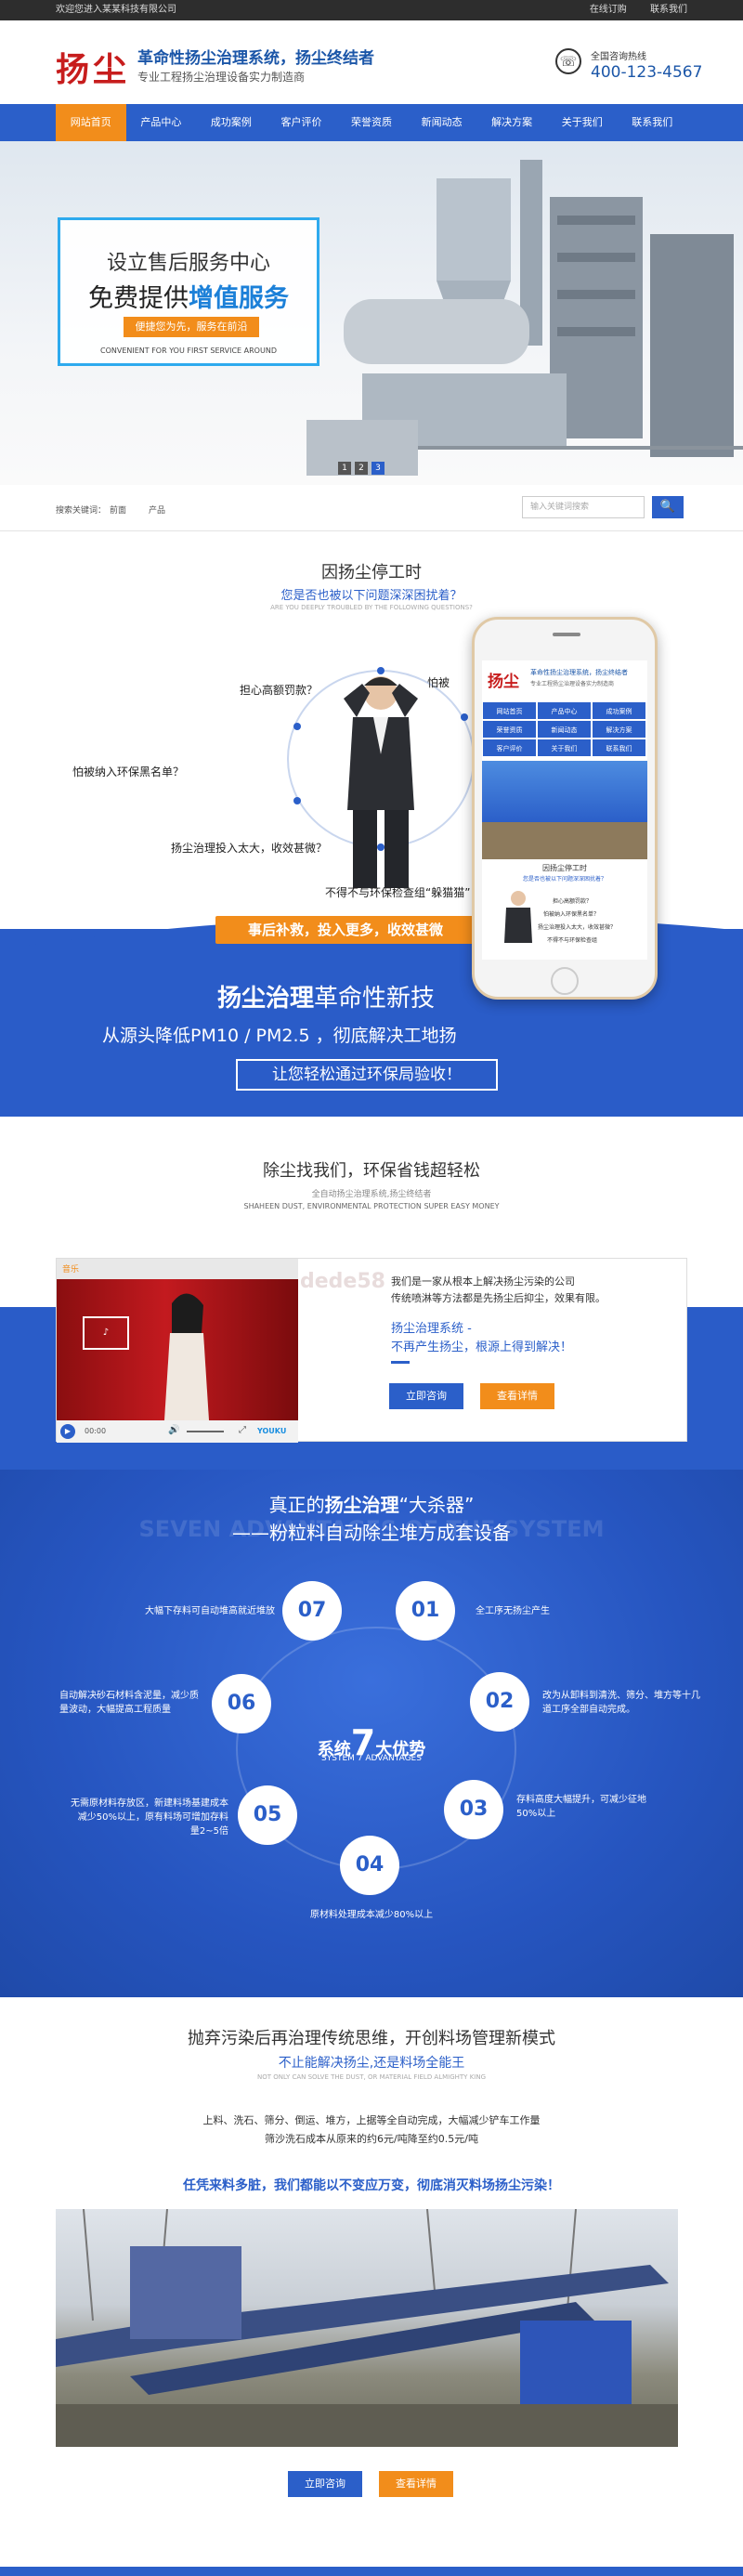  I want to click on phone-nav-item: 成功案例, so click(619, 711).